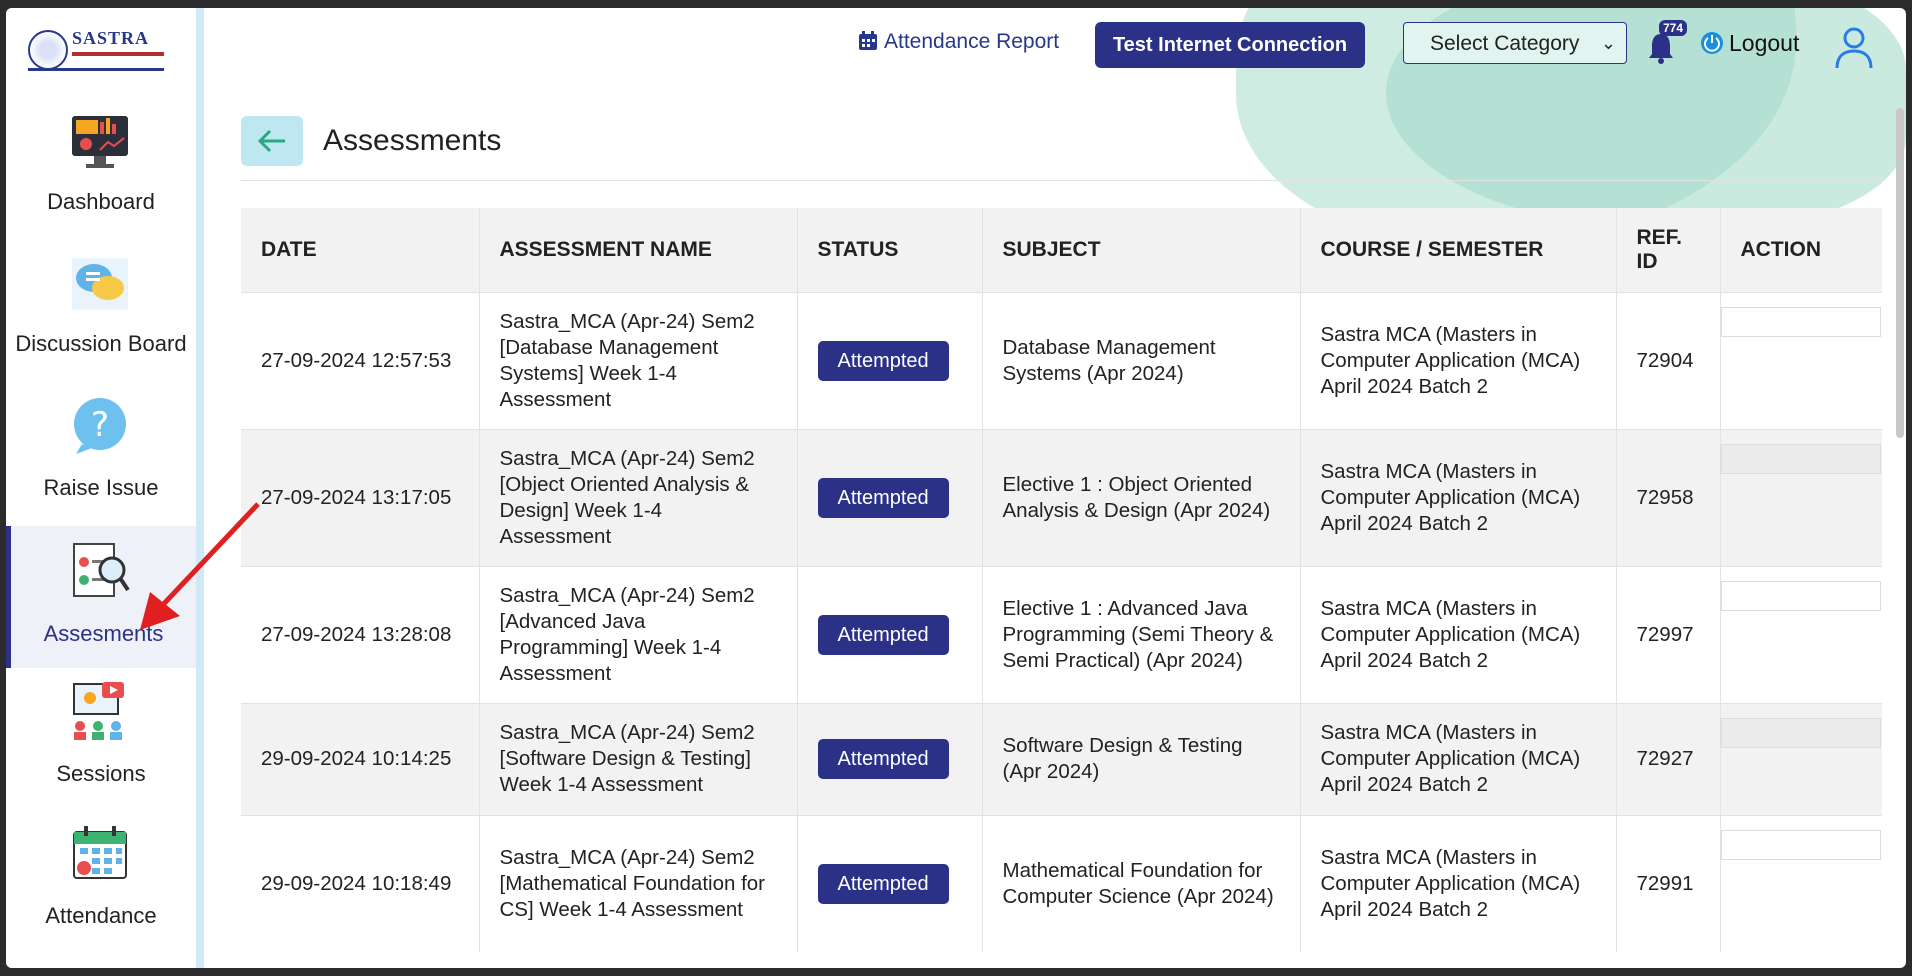 Image resolution: width=1912 pixels, height=976 pixels. Describe the element at coordinates (1712, 43) in the screenshot. I see `power-icon` at that location.